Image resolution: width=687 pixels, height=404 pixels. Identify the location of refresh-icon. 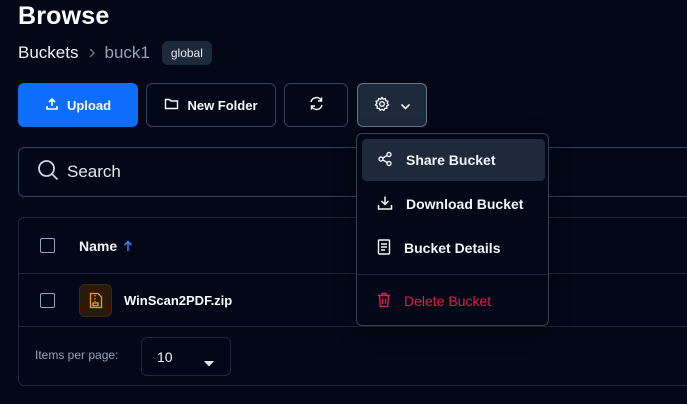
(316, 105).